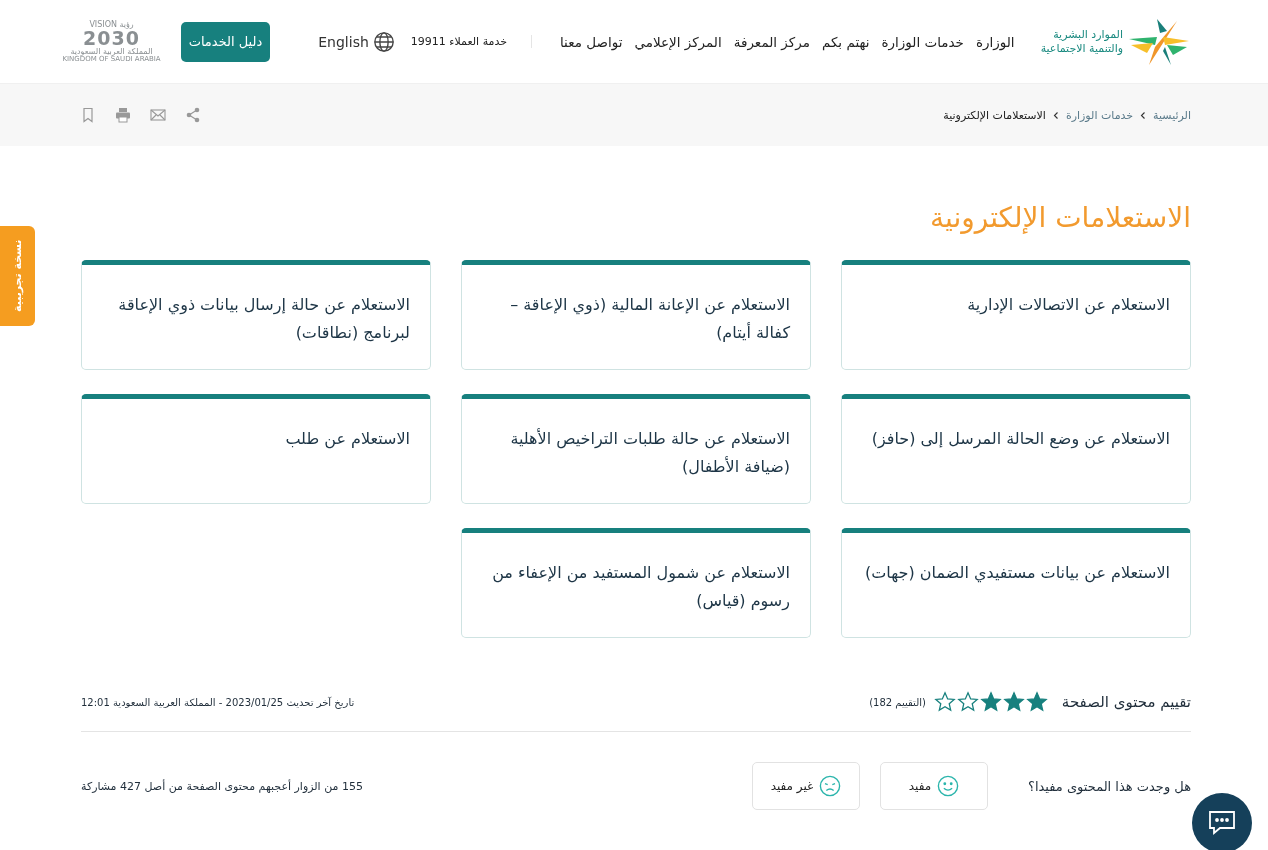 The width and height of the screenshot is (1268, 850). Describe the element at coordinates (343, 41) in the screenshot. I see `language-label: English` at that location.